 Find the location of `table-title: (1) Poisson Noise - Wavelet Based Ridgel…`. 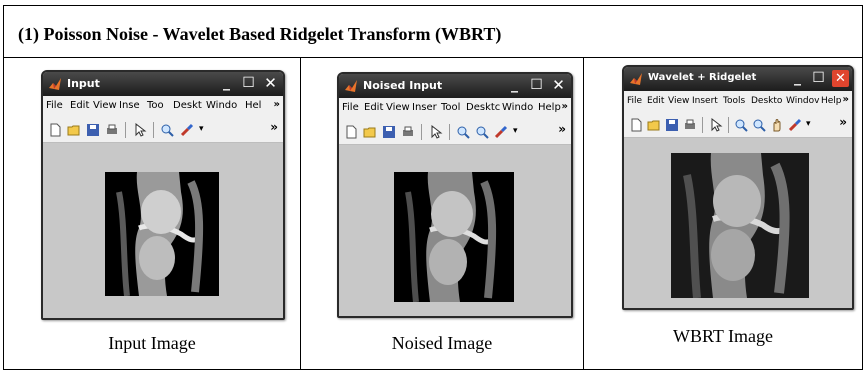

table-title: (1) Poisson Noise - Wavelet Based Ridgel… is located at coordinates (260, 34).